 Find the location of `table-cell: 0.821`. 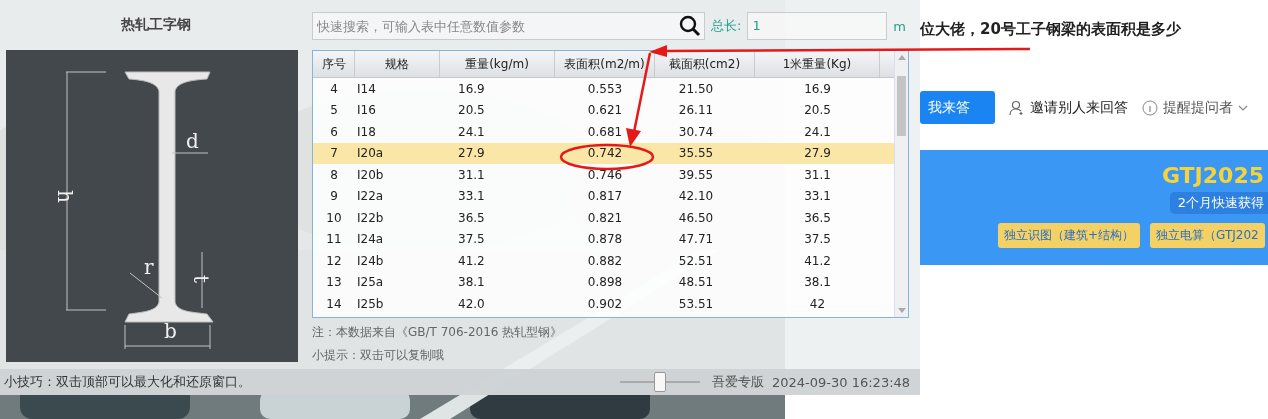

table-cell: 0.821 is located at coordinates (605, 217).